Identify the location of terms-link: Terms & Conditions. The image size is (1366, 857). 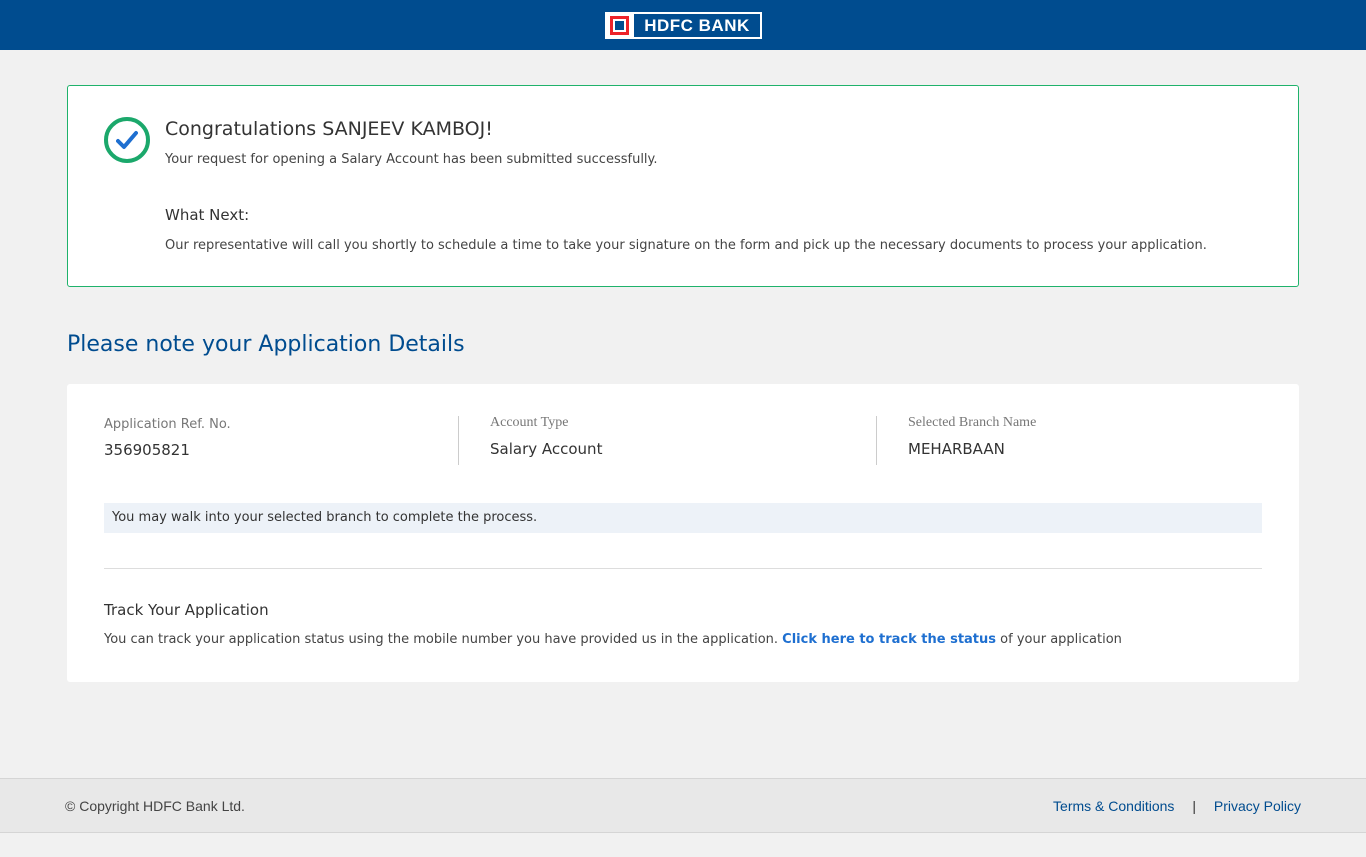
(1113, 806).